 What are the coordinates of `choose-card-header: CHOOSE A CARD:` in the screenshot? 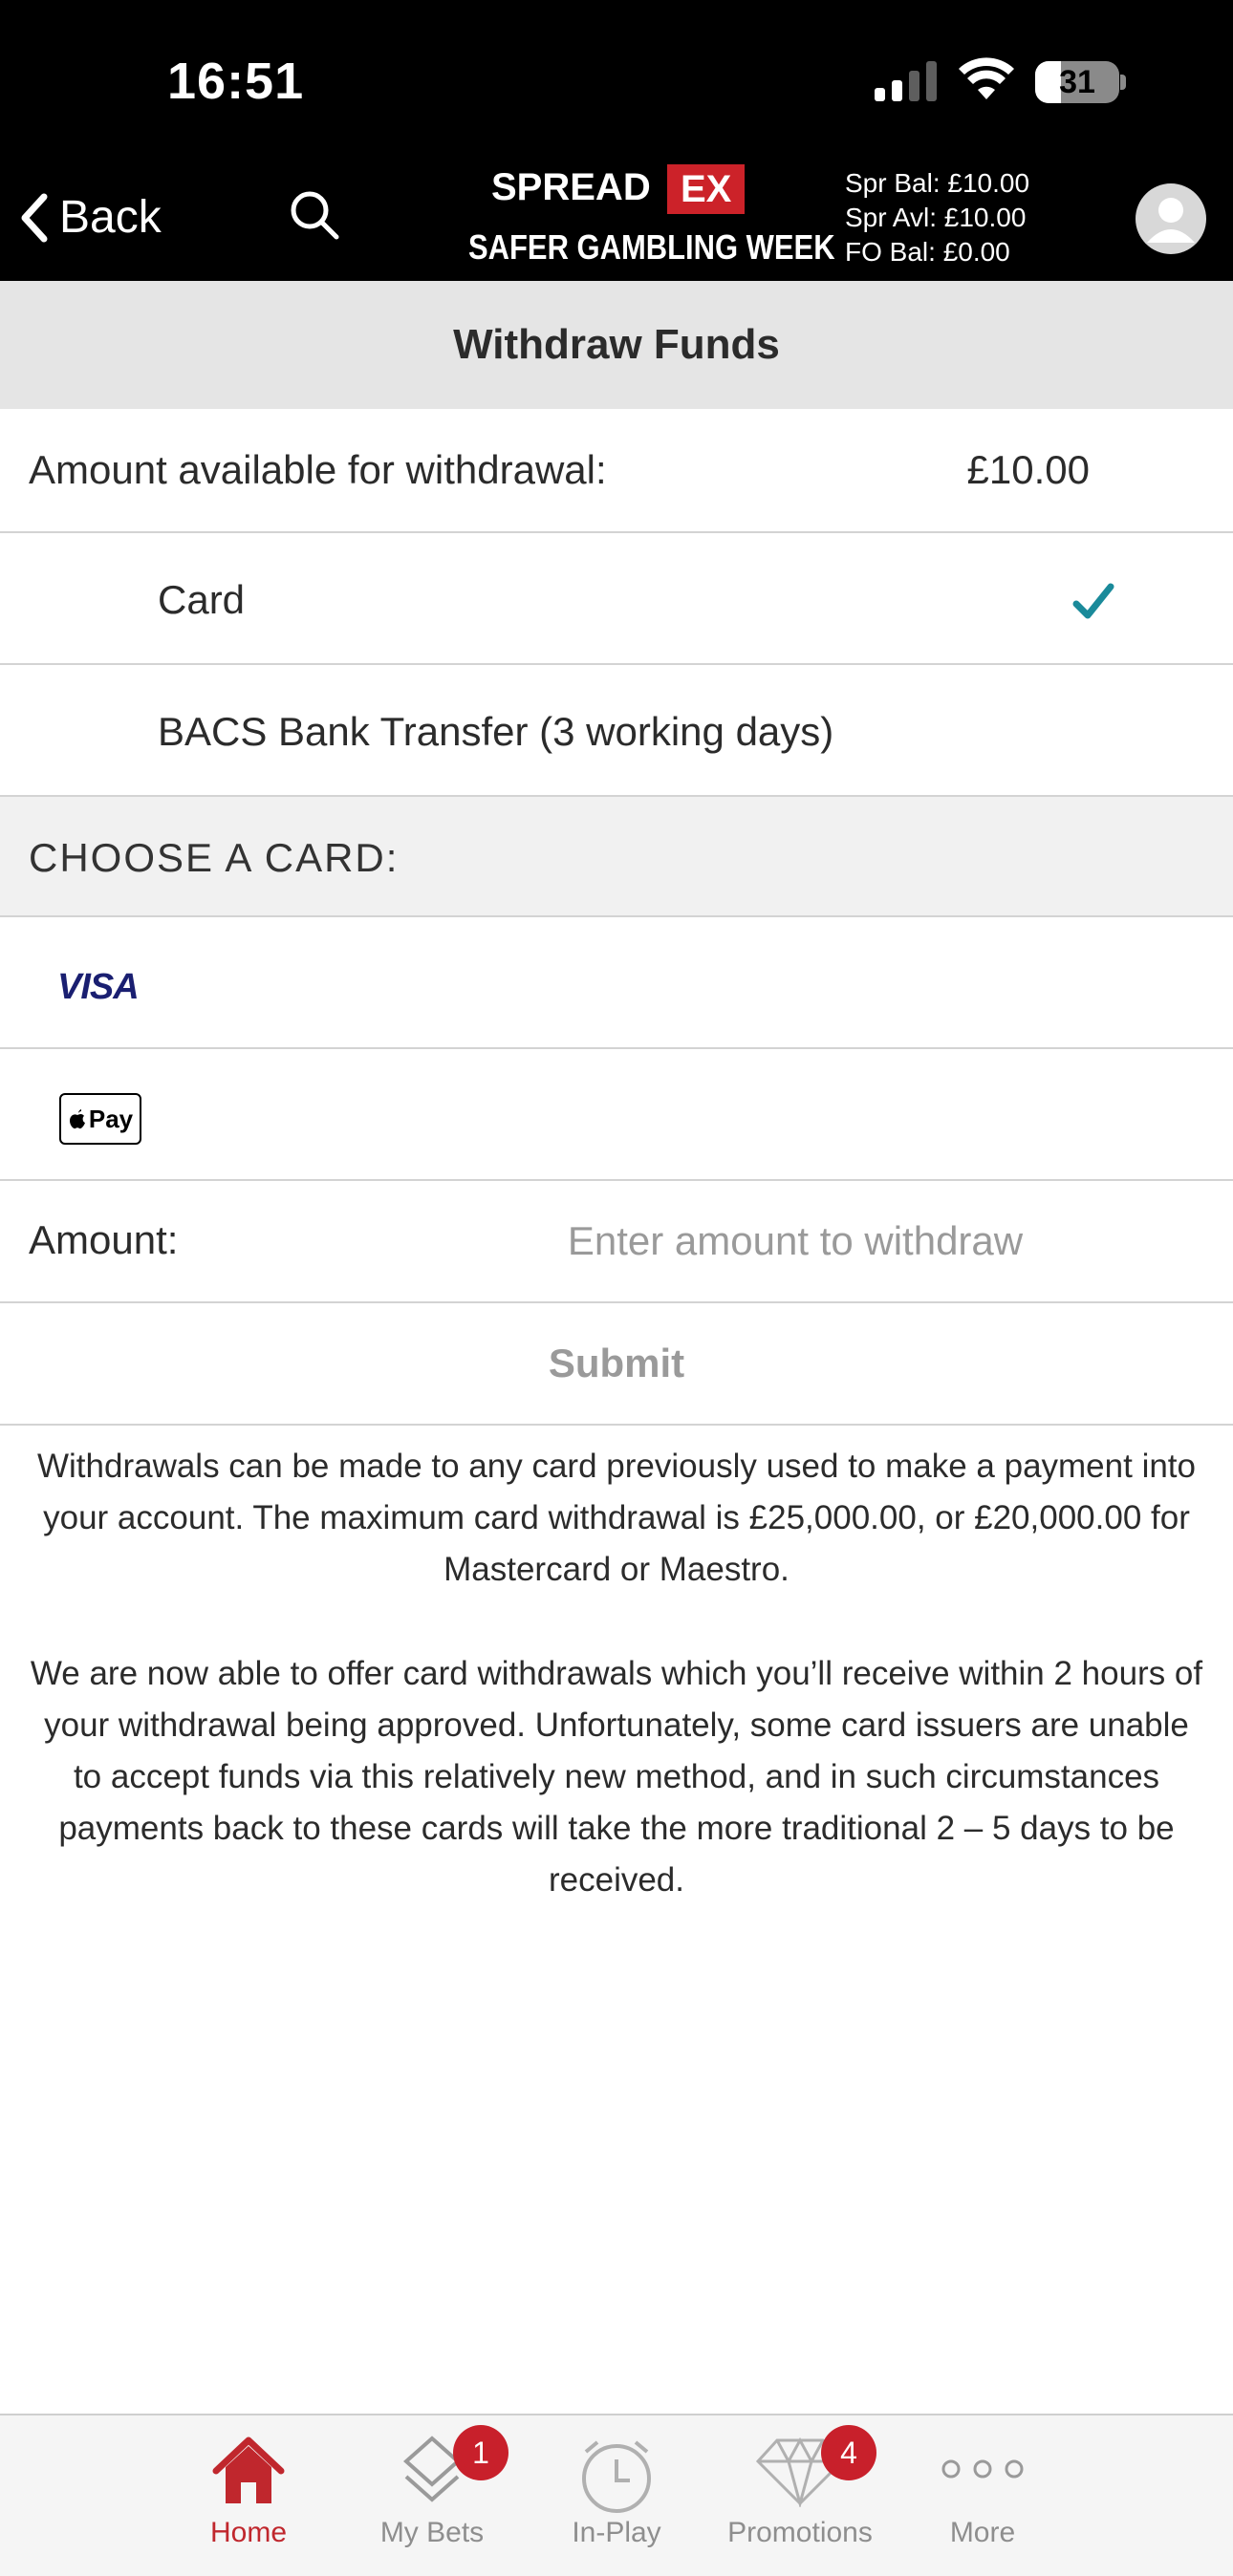 It's located at (616, 857).